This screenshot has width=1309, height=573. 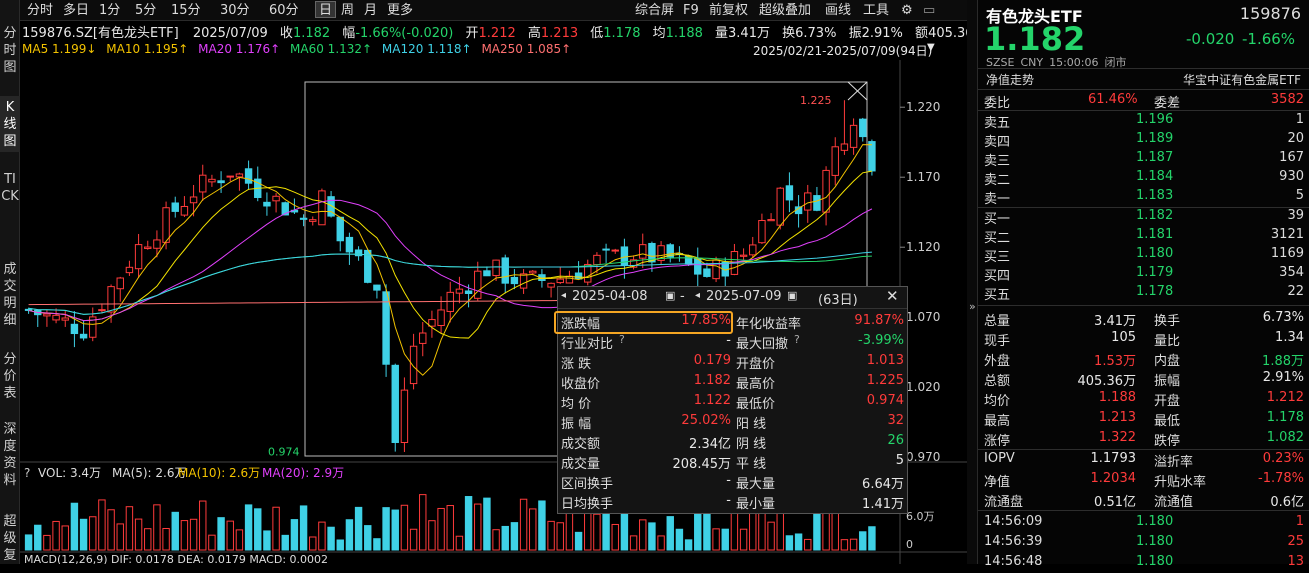 I want to click on toolbar-btn-3: 超级叠加, so click(x=785, y=10).